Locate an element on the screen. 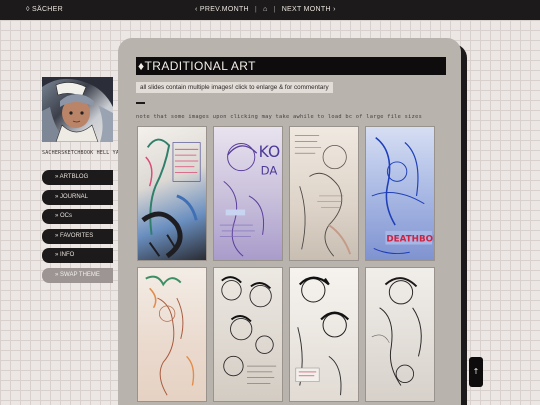  svg-text: DA is located at coordinates (269, 171).